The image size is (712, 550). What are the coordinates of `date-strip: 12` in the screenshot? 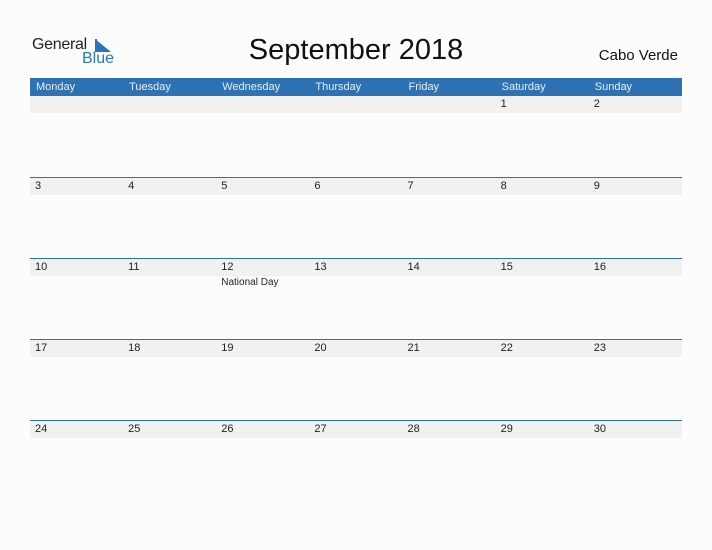 It's located at (356, 104).